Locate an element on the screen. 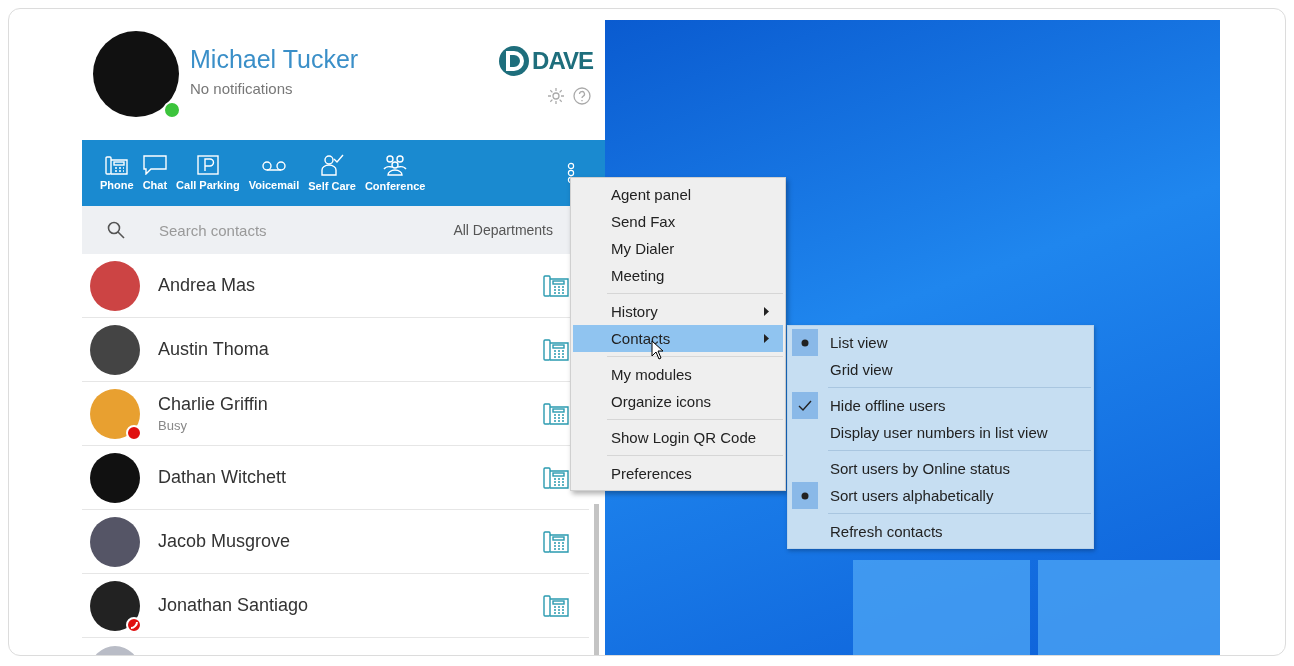  submenu-item: Sort users by Online status is located at coordinates (920, 468).